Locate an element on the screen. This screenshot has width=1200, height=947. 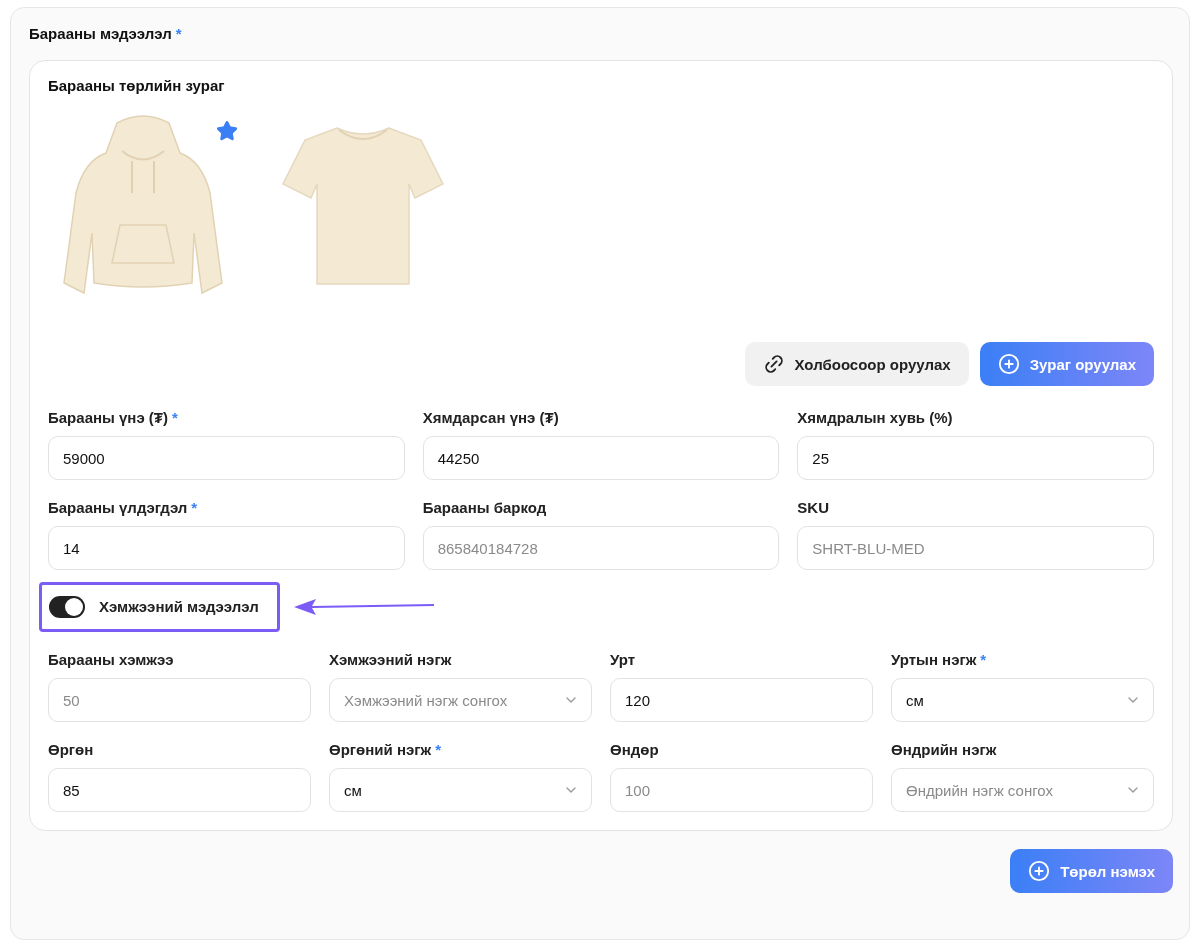
input-field: 50 is located at coordinates (179, 700).